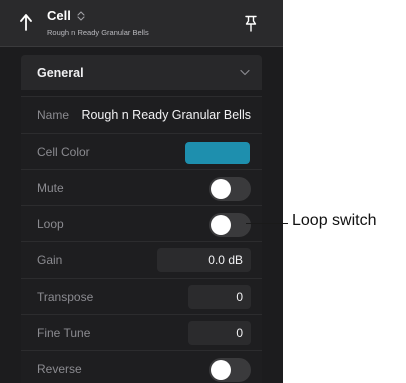  What do you see at coordinates (81, 16) in the screenshot?
I see `up-down-chevron-icon` at bounding box center [81, 16].